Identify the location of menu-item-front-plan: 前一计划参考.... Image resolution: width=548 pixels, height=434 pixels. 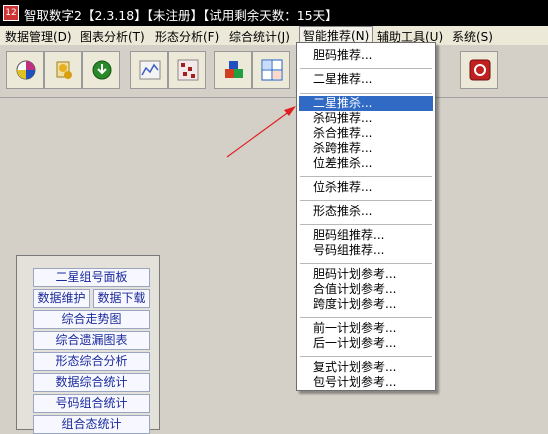
(366, 328).